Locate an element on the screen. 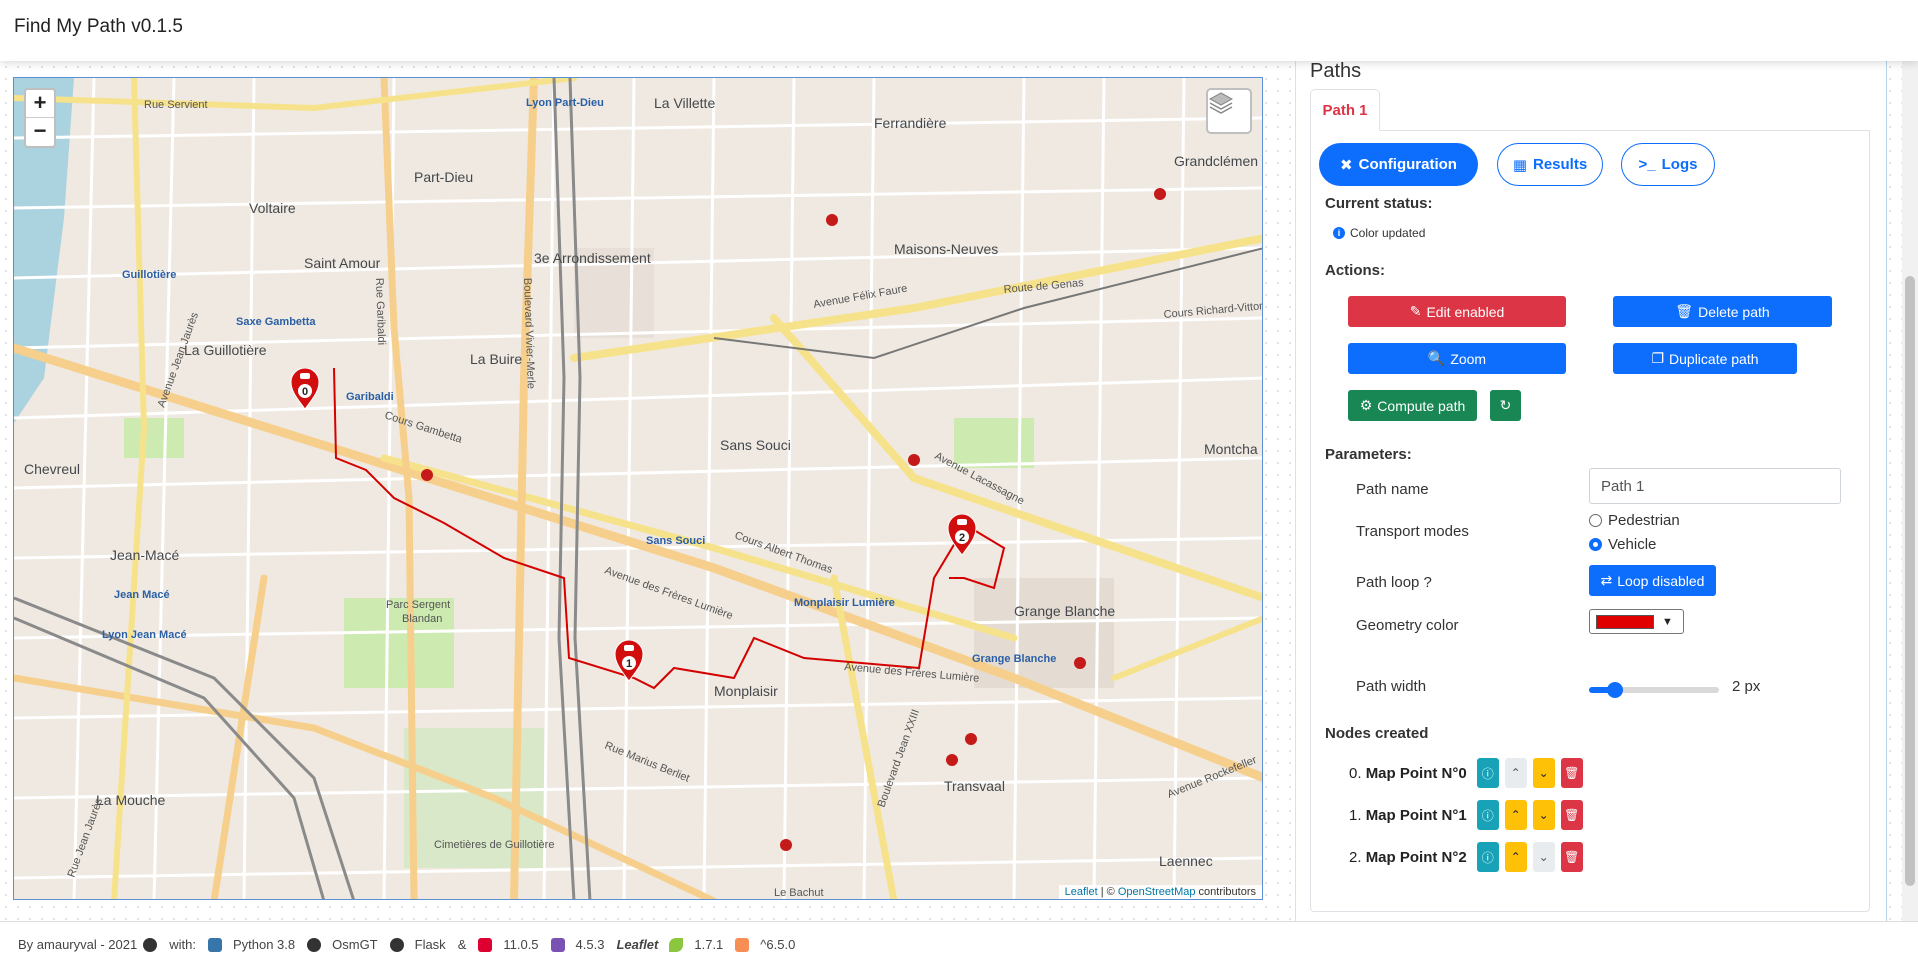 This screenshot has width=1918, height=967. actions-label: Actions: is located at coordinates (1355, 270).